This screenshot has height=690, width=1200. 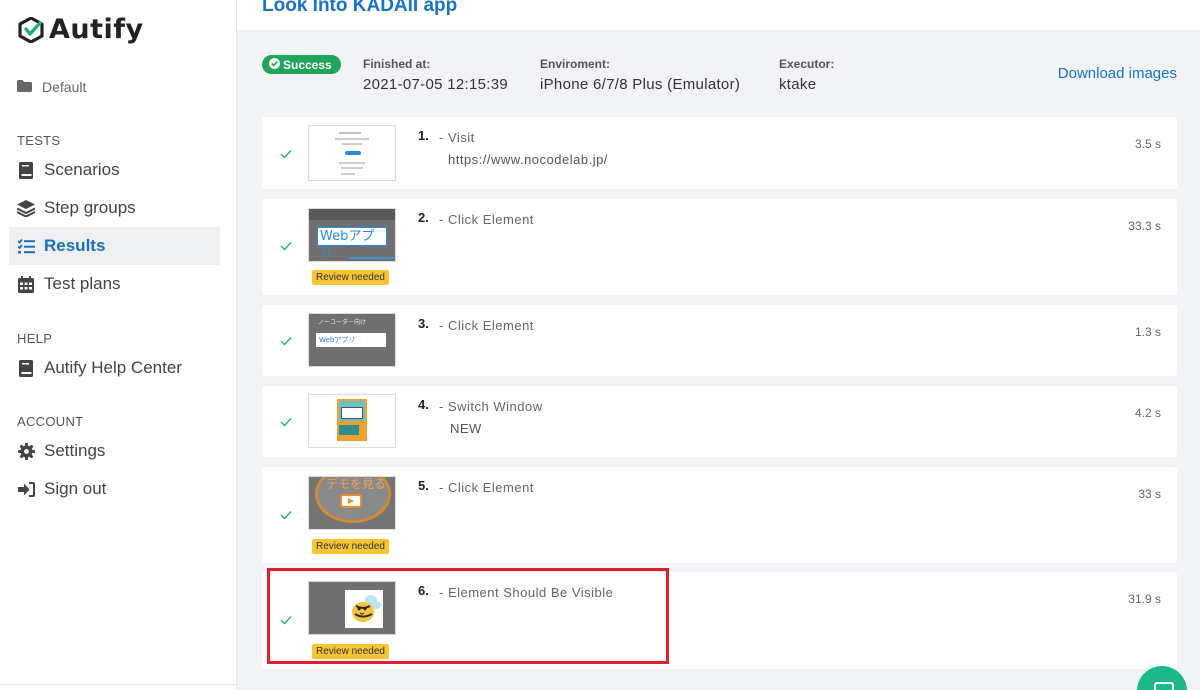 What do you see at coordinates (1144, 226) in the screenshot?
I see `step-duration: 33.3 s` at bounding box center [1144, 226].